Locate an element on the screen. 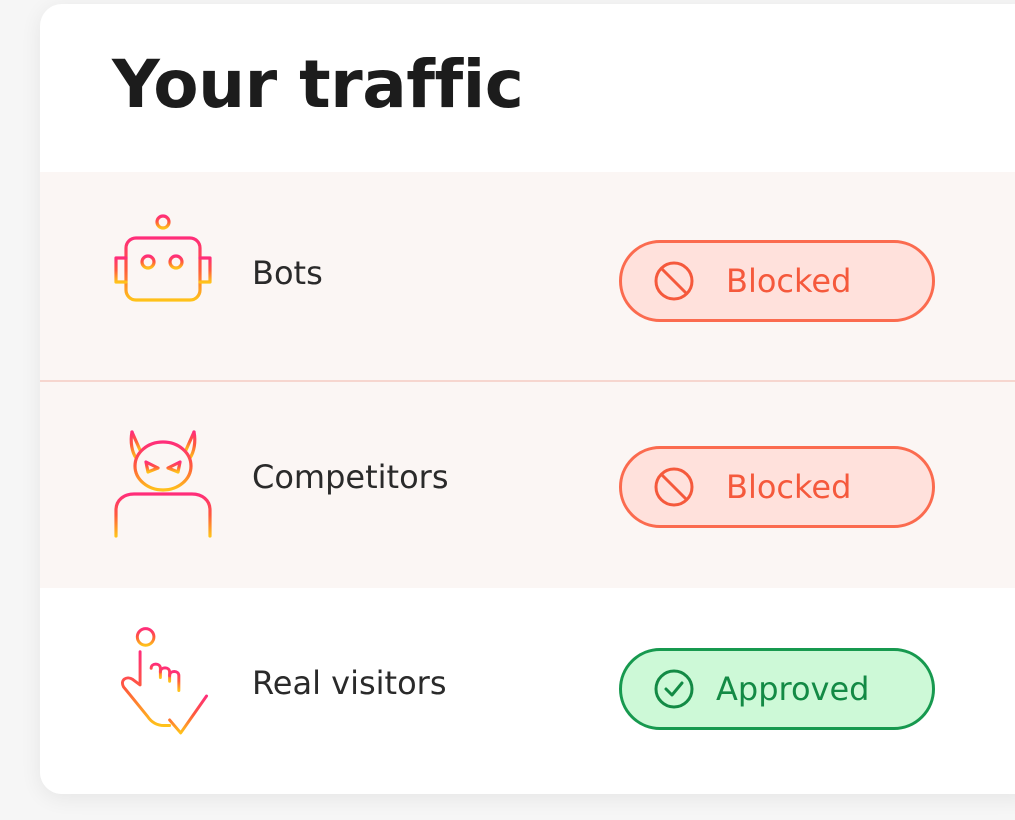 Image resolution: width=1015 pixels, height=820 pixels. pointing-hand-check-icon is located at coordinates (165, 681).